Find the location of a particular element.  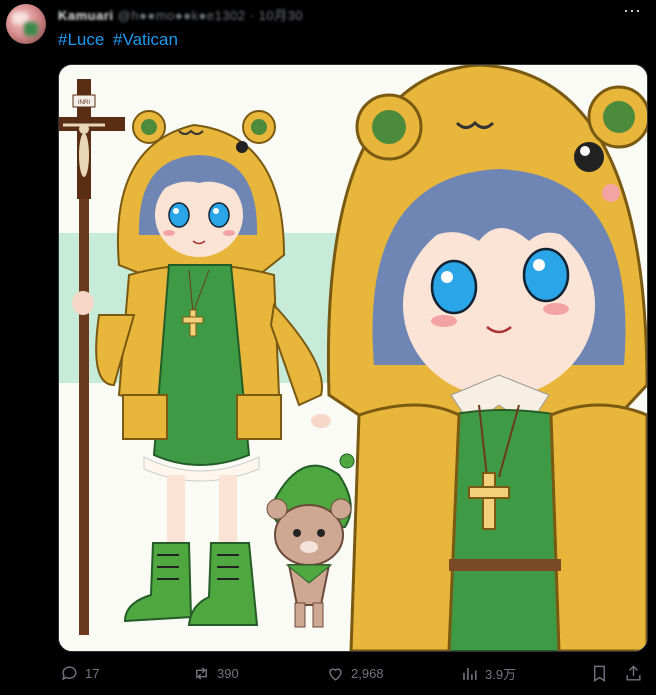

hashtags: #Luce #Vatican is located at coordinates (120, 40).